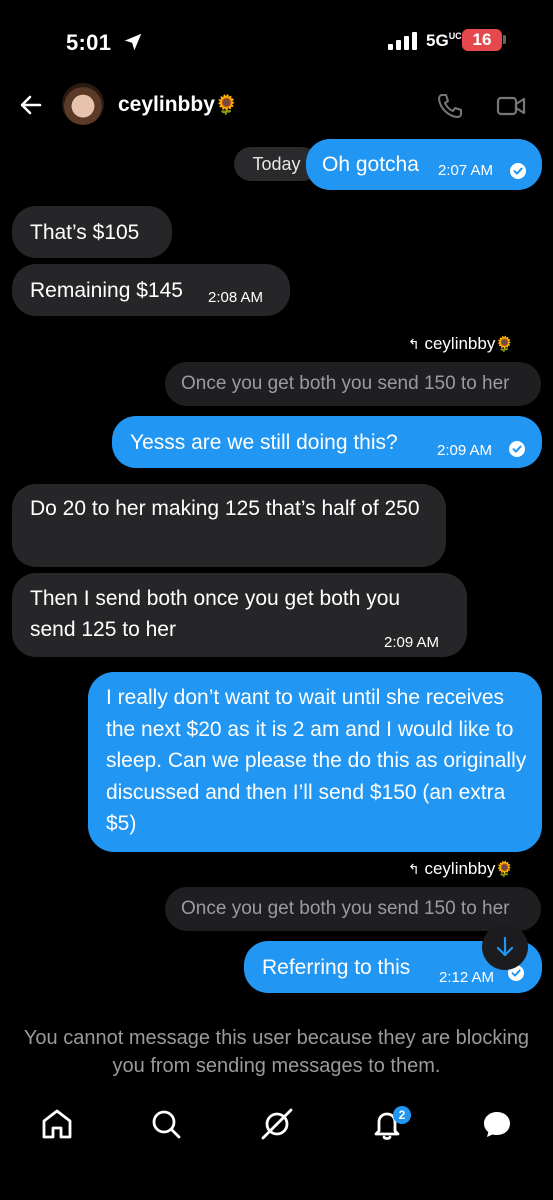  What do you see at coordinates (402, 1115) in the screenshot?
I see `notifications-badge: 2` at bounding box center [402, 1115].